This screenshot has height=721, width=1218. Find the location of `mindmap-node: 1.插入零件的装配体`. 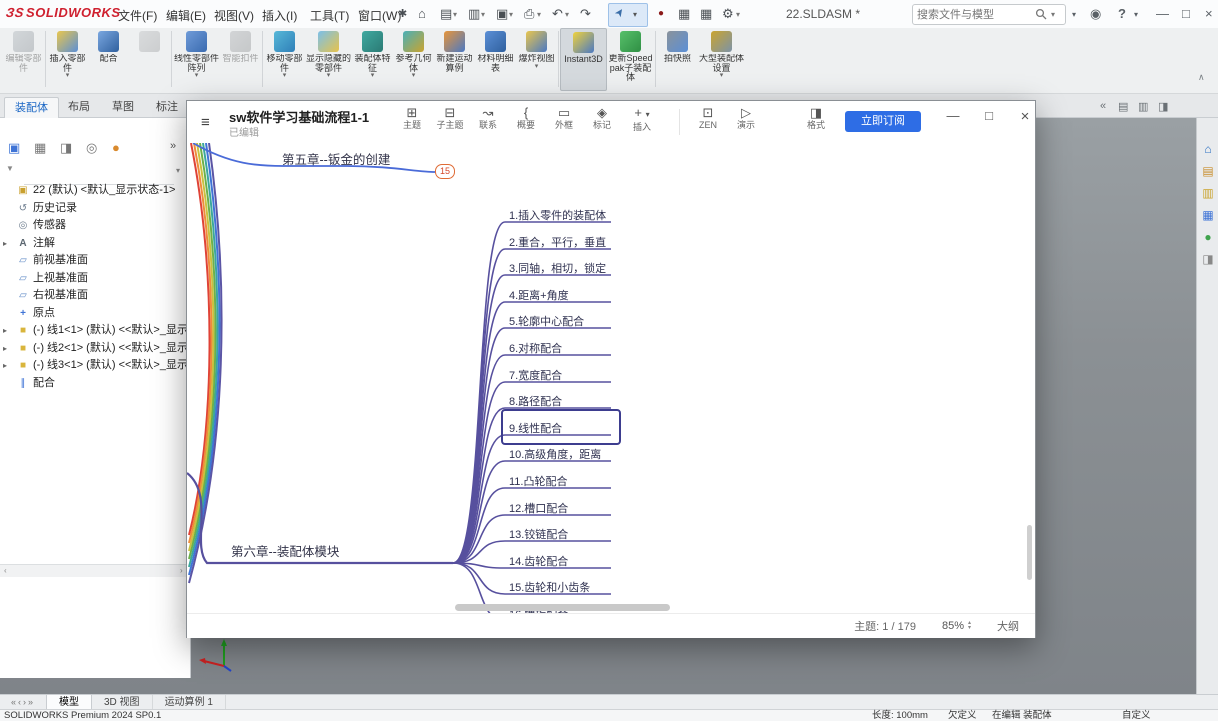

mindmap-node: 1.插入零件的装配体 is located at coordinates (561, 215).